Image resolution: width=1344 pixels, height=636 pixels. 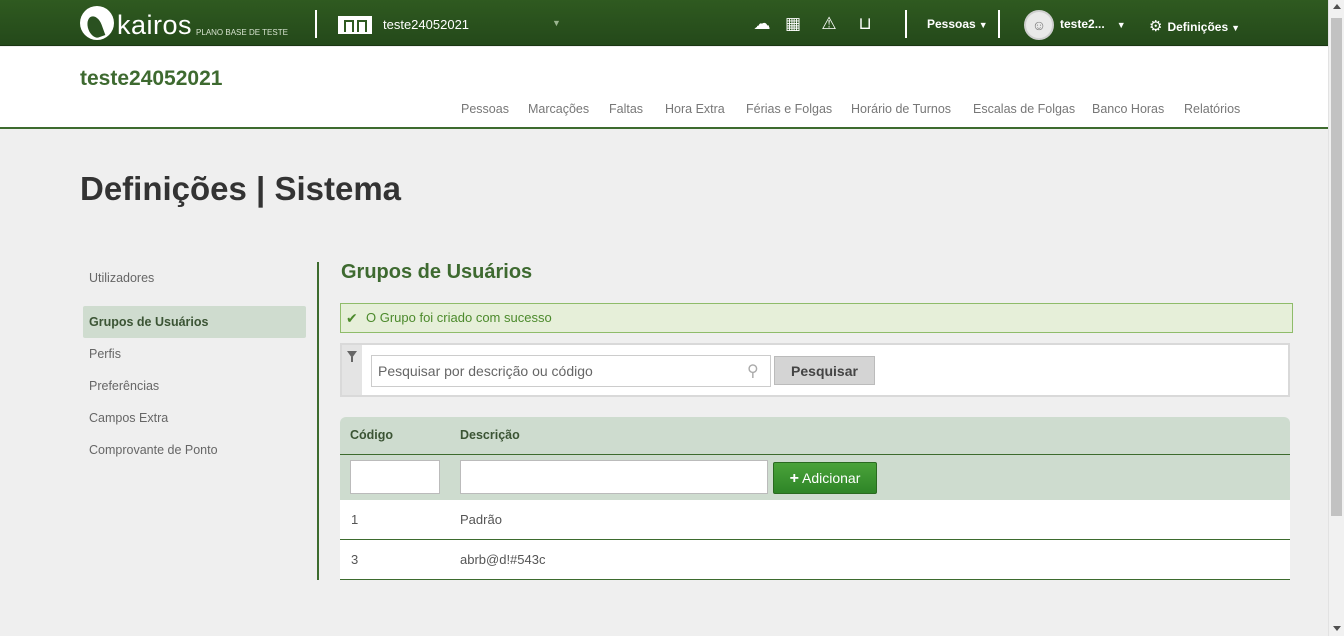 I want to click on logo-mark-icon, so click(x=97, y=23).